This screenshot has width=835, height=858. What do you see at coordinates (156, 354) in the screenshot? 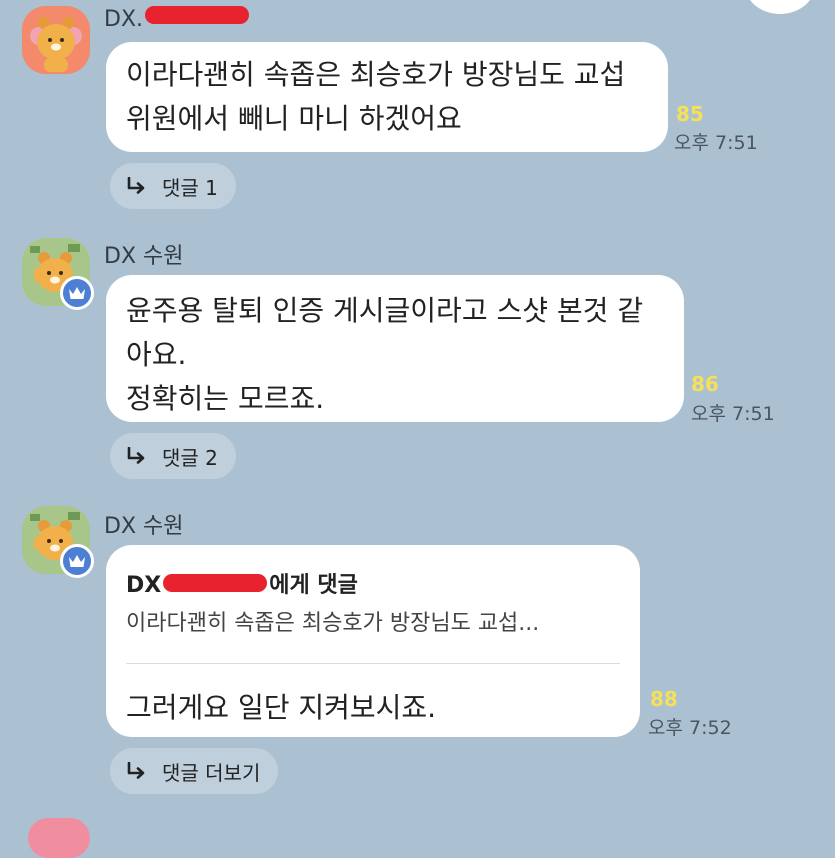
I see `message-line: 아요.` at bounding box center [156, 354].